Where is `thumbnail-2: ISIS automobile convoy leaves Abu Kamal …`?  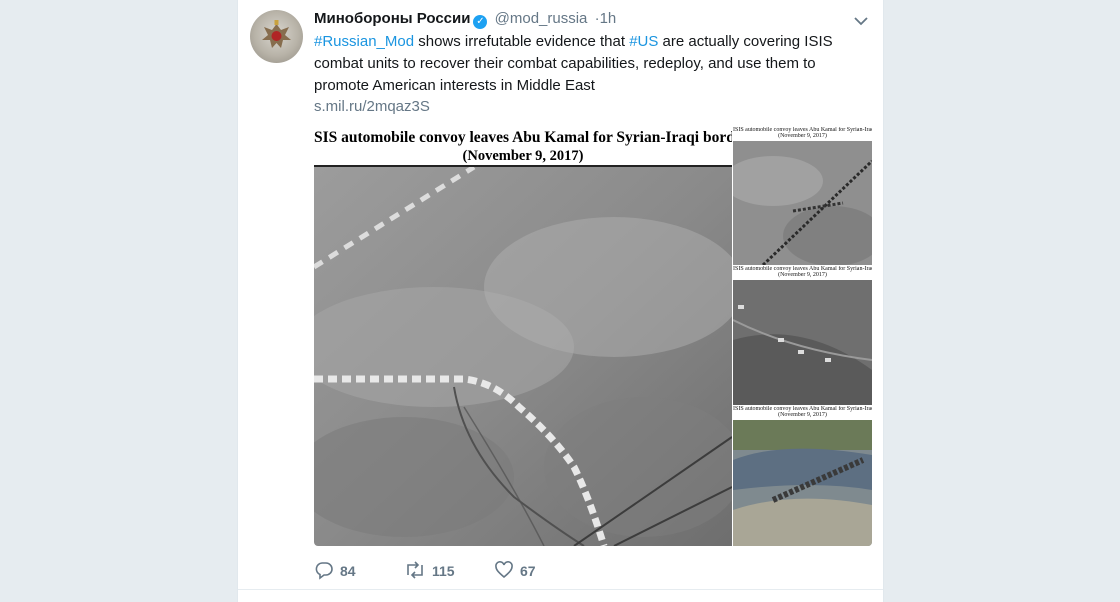
thumbnail-2: ISIS automobile convoy leaves Abu Kamal … is located at coordinates (802, 335).